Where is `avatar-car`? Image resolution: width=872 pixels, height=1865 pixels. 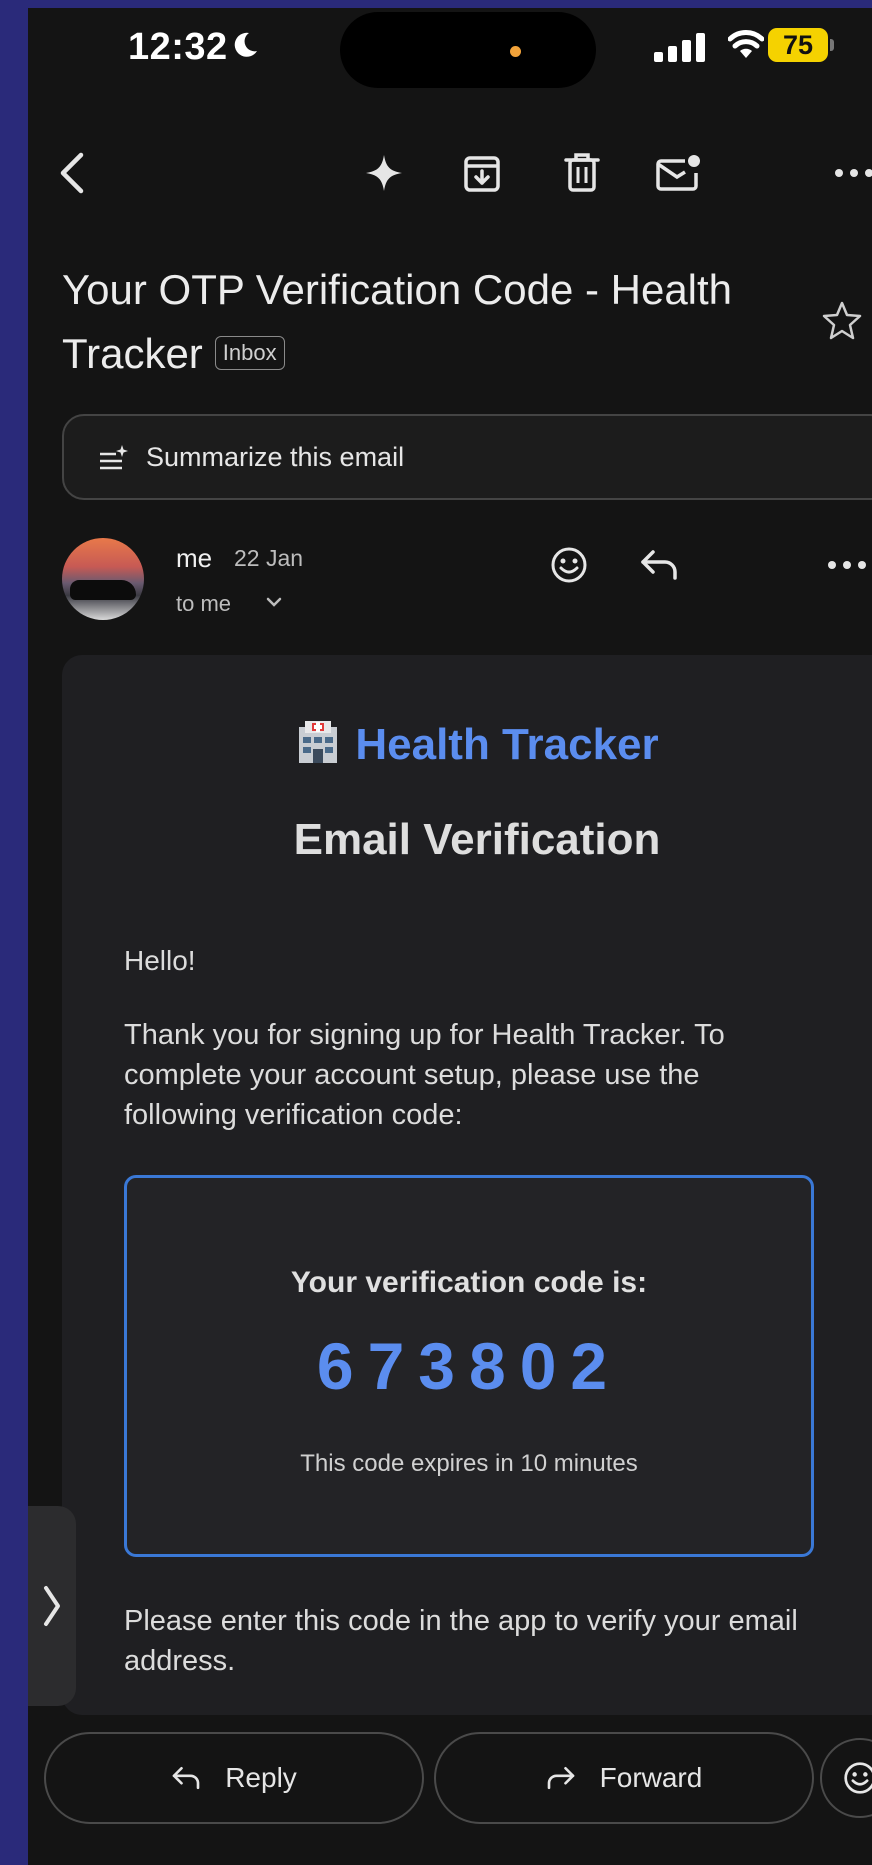
avatar-car is located at coordinates (103, 590).